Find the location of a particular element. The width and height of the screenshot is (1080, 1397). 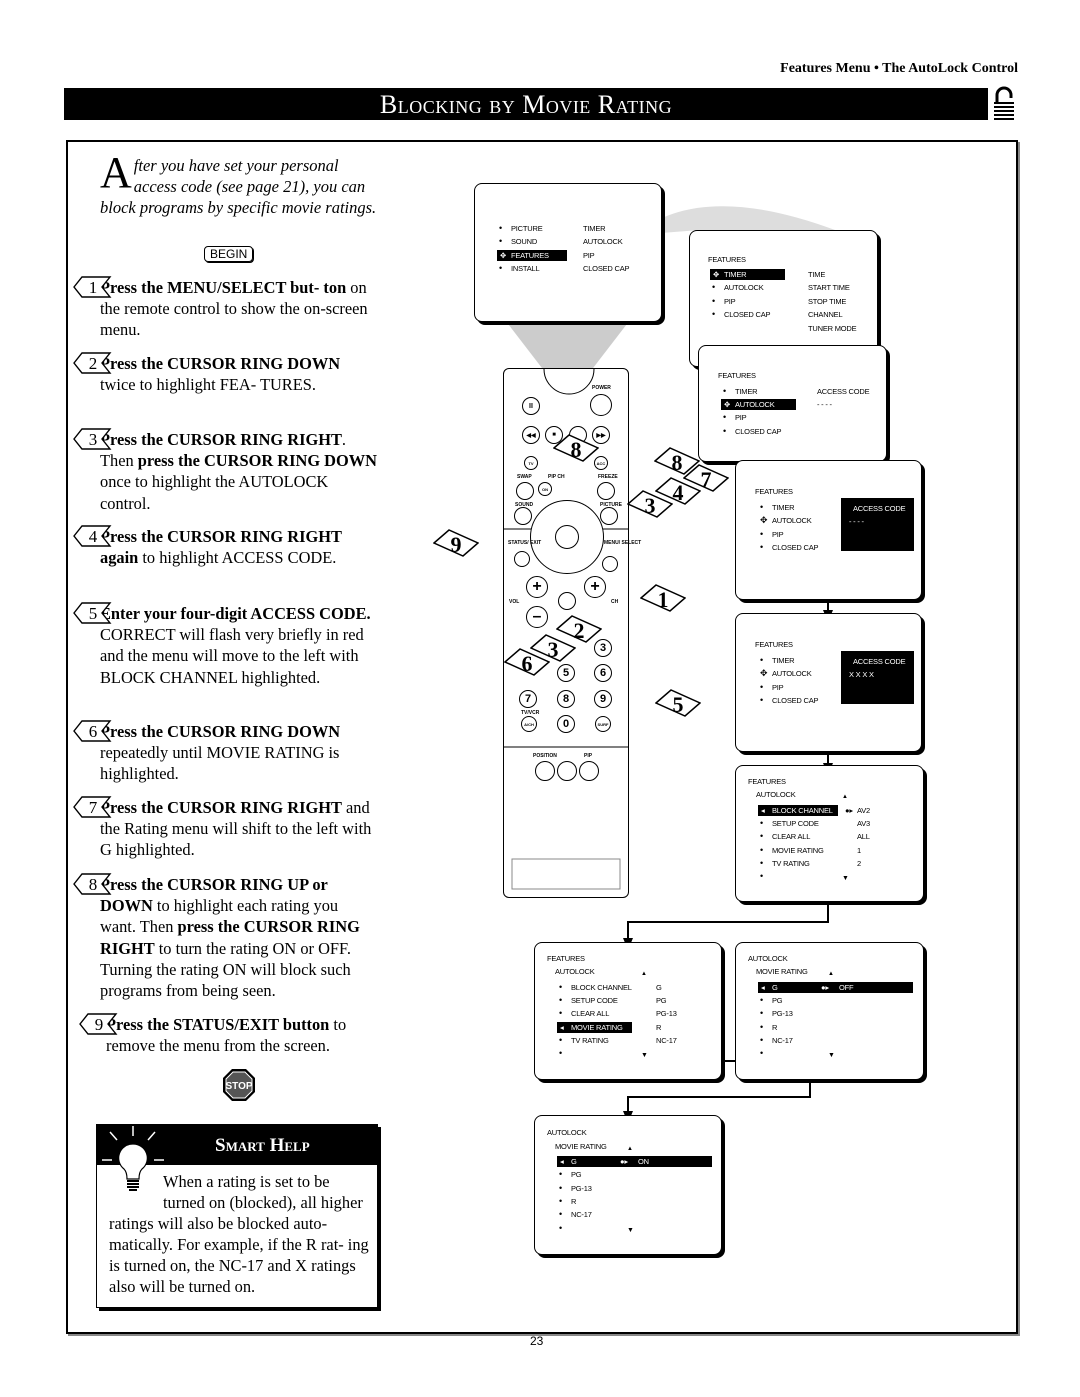

digit-button-9: 9 is located at coordinates (603, 699).